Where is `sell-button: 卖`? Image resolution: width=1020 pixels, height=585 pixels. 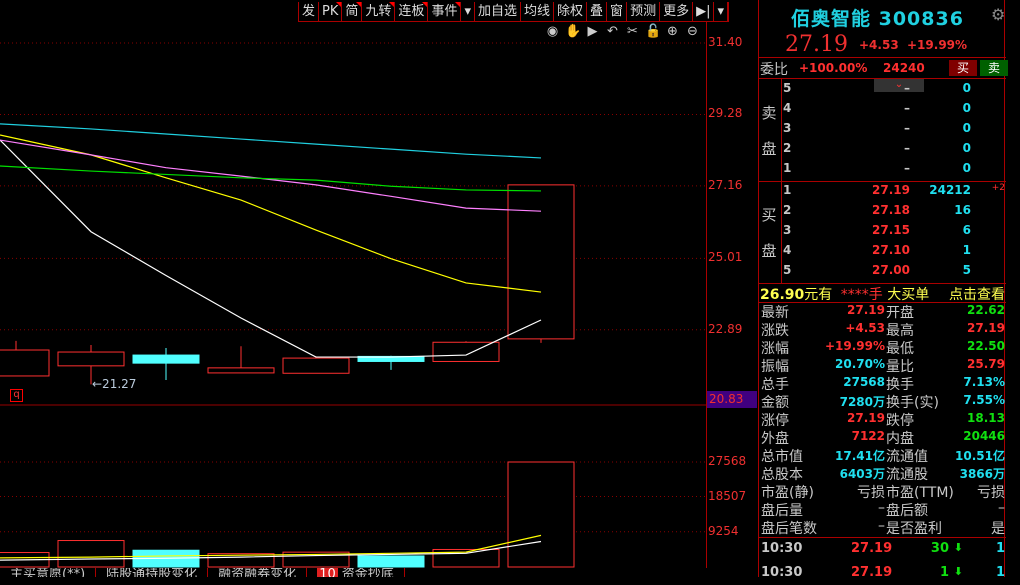 sell-button: 卖 is located at coordinates (994, 68).